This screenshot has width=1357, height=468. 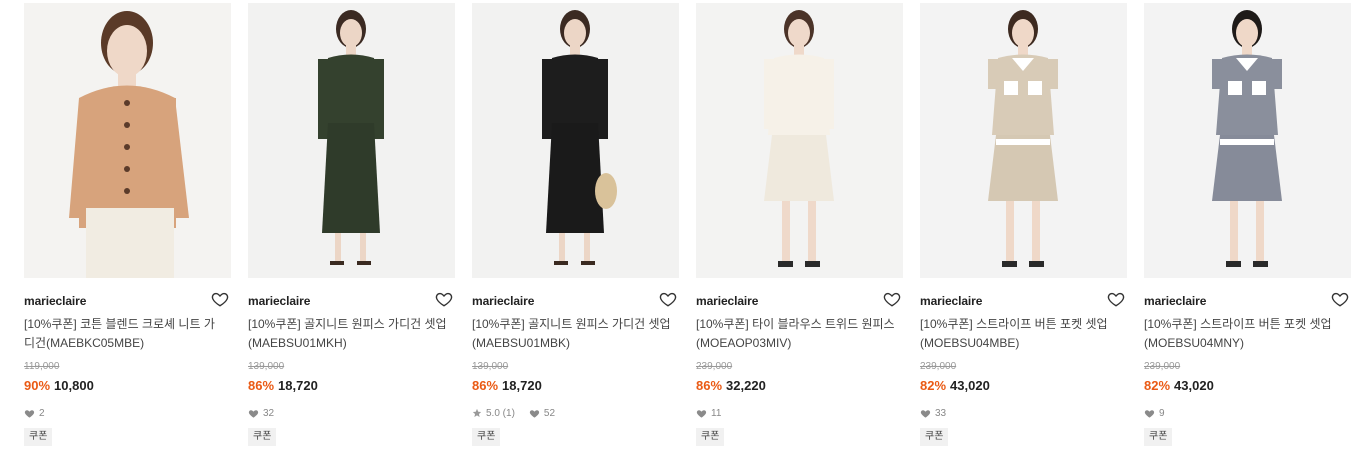 I want to click on product-name: [10%쿠폰] 골지니트 원피스 가디건 셋업(MAEBSU01MBK), so click(x=572, y=334).